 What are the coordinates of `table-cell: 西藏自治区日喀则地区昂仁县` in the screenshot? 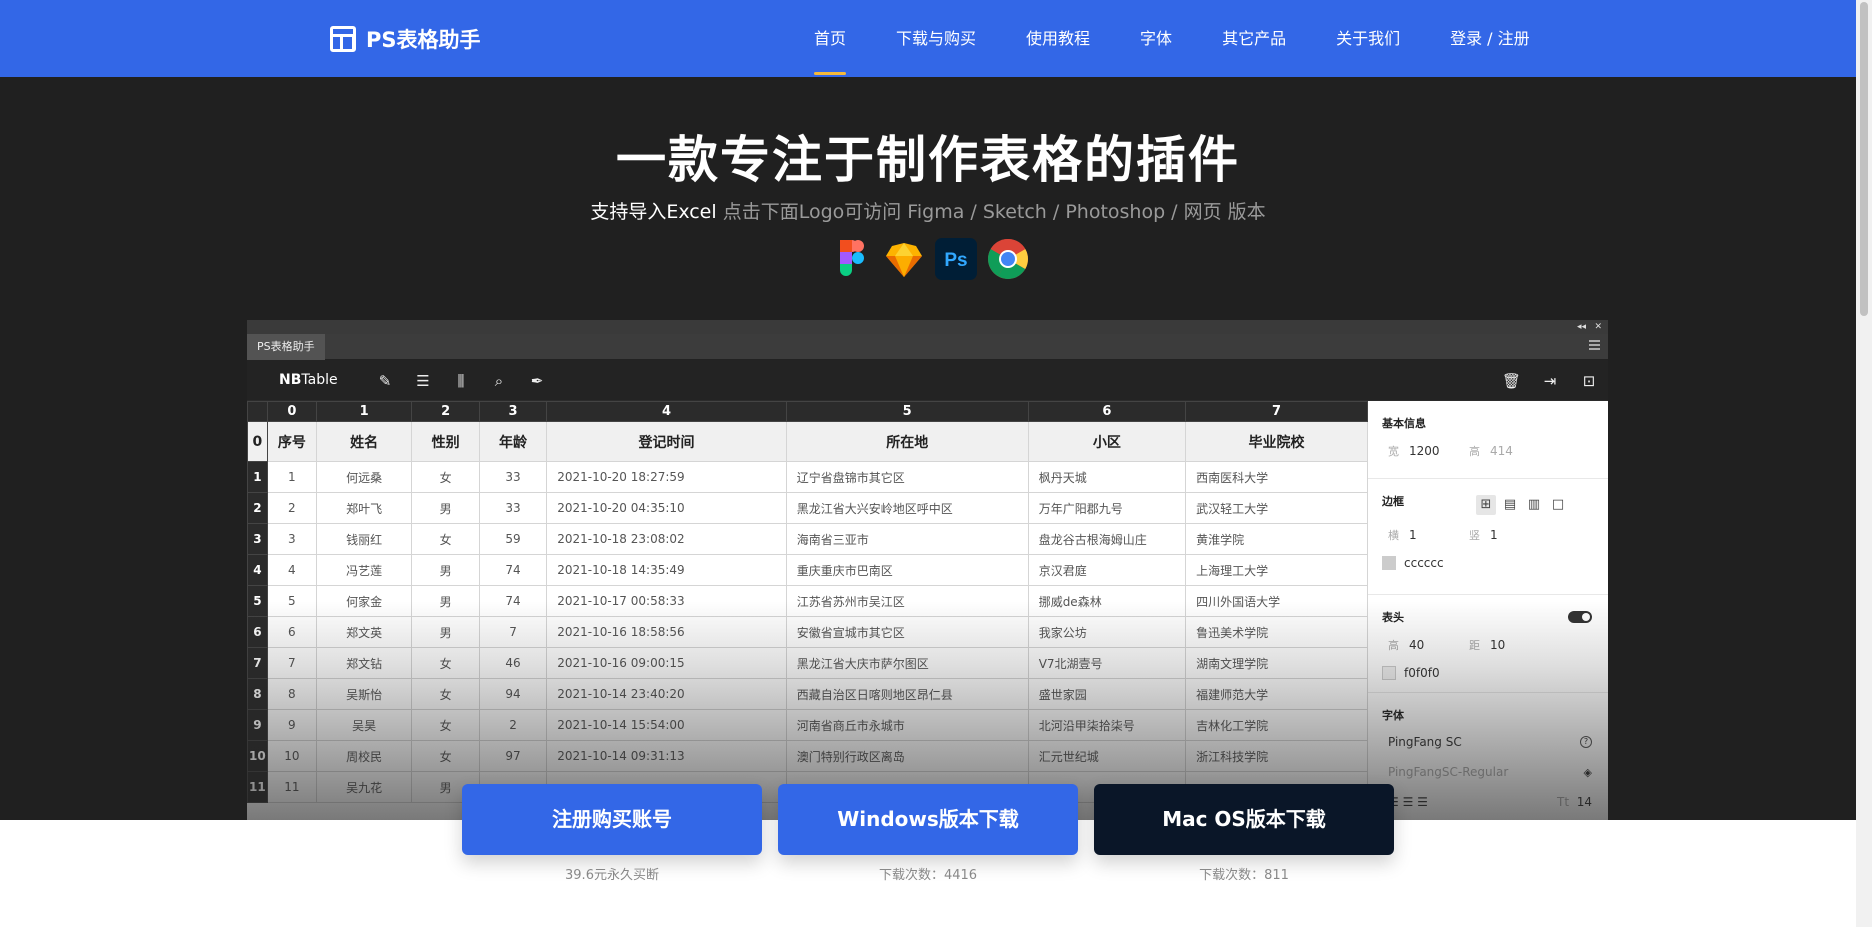 It's located at (907, 694).